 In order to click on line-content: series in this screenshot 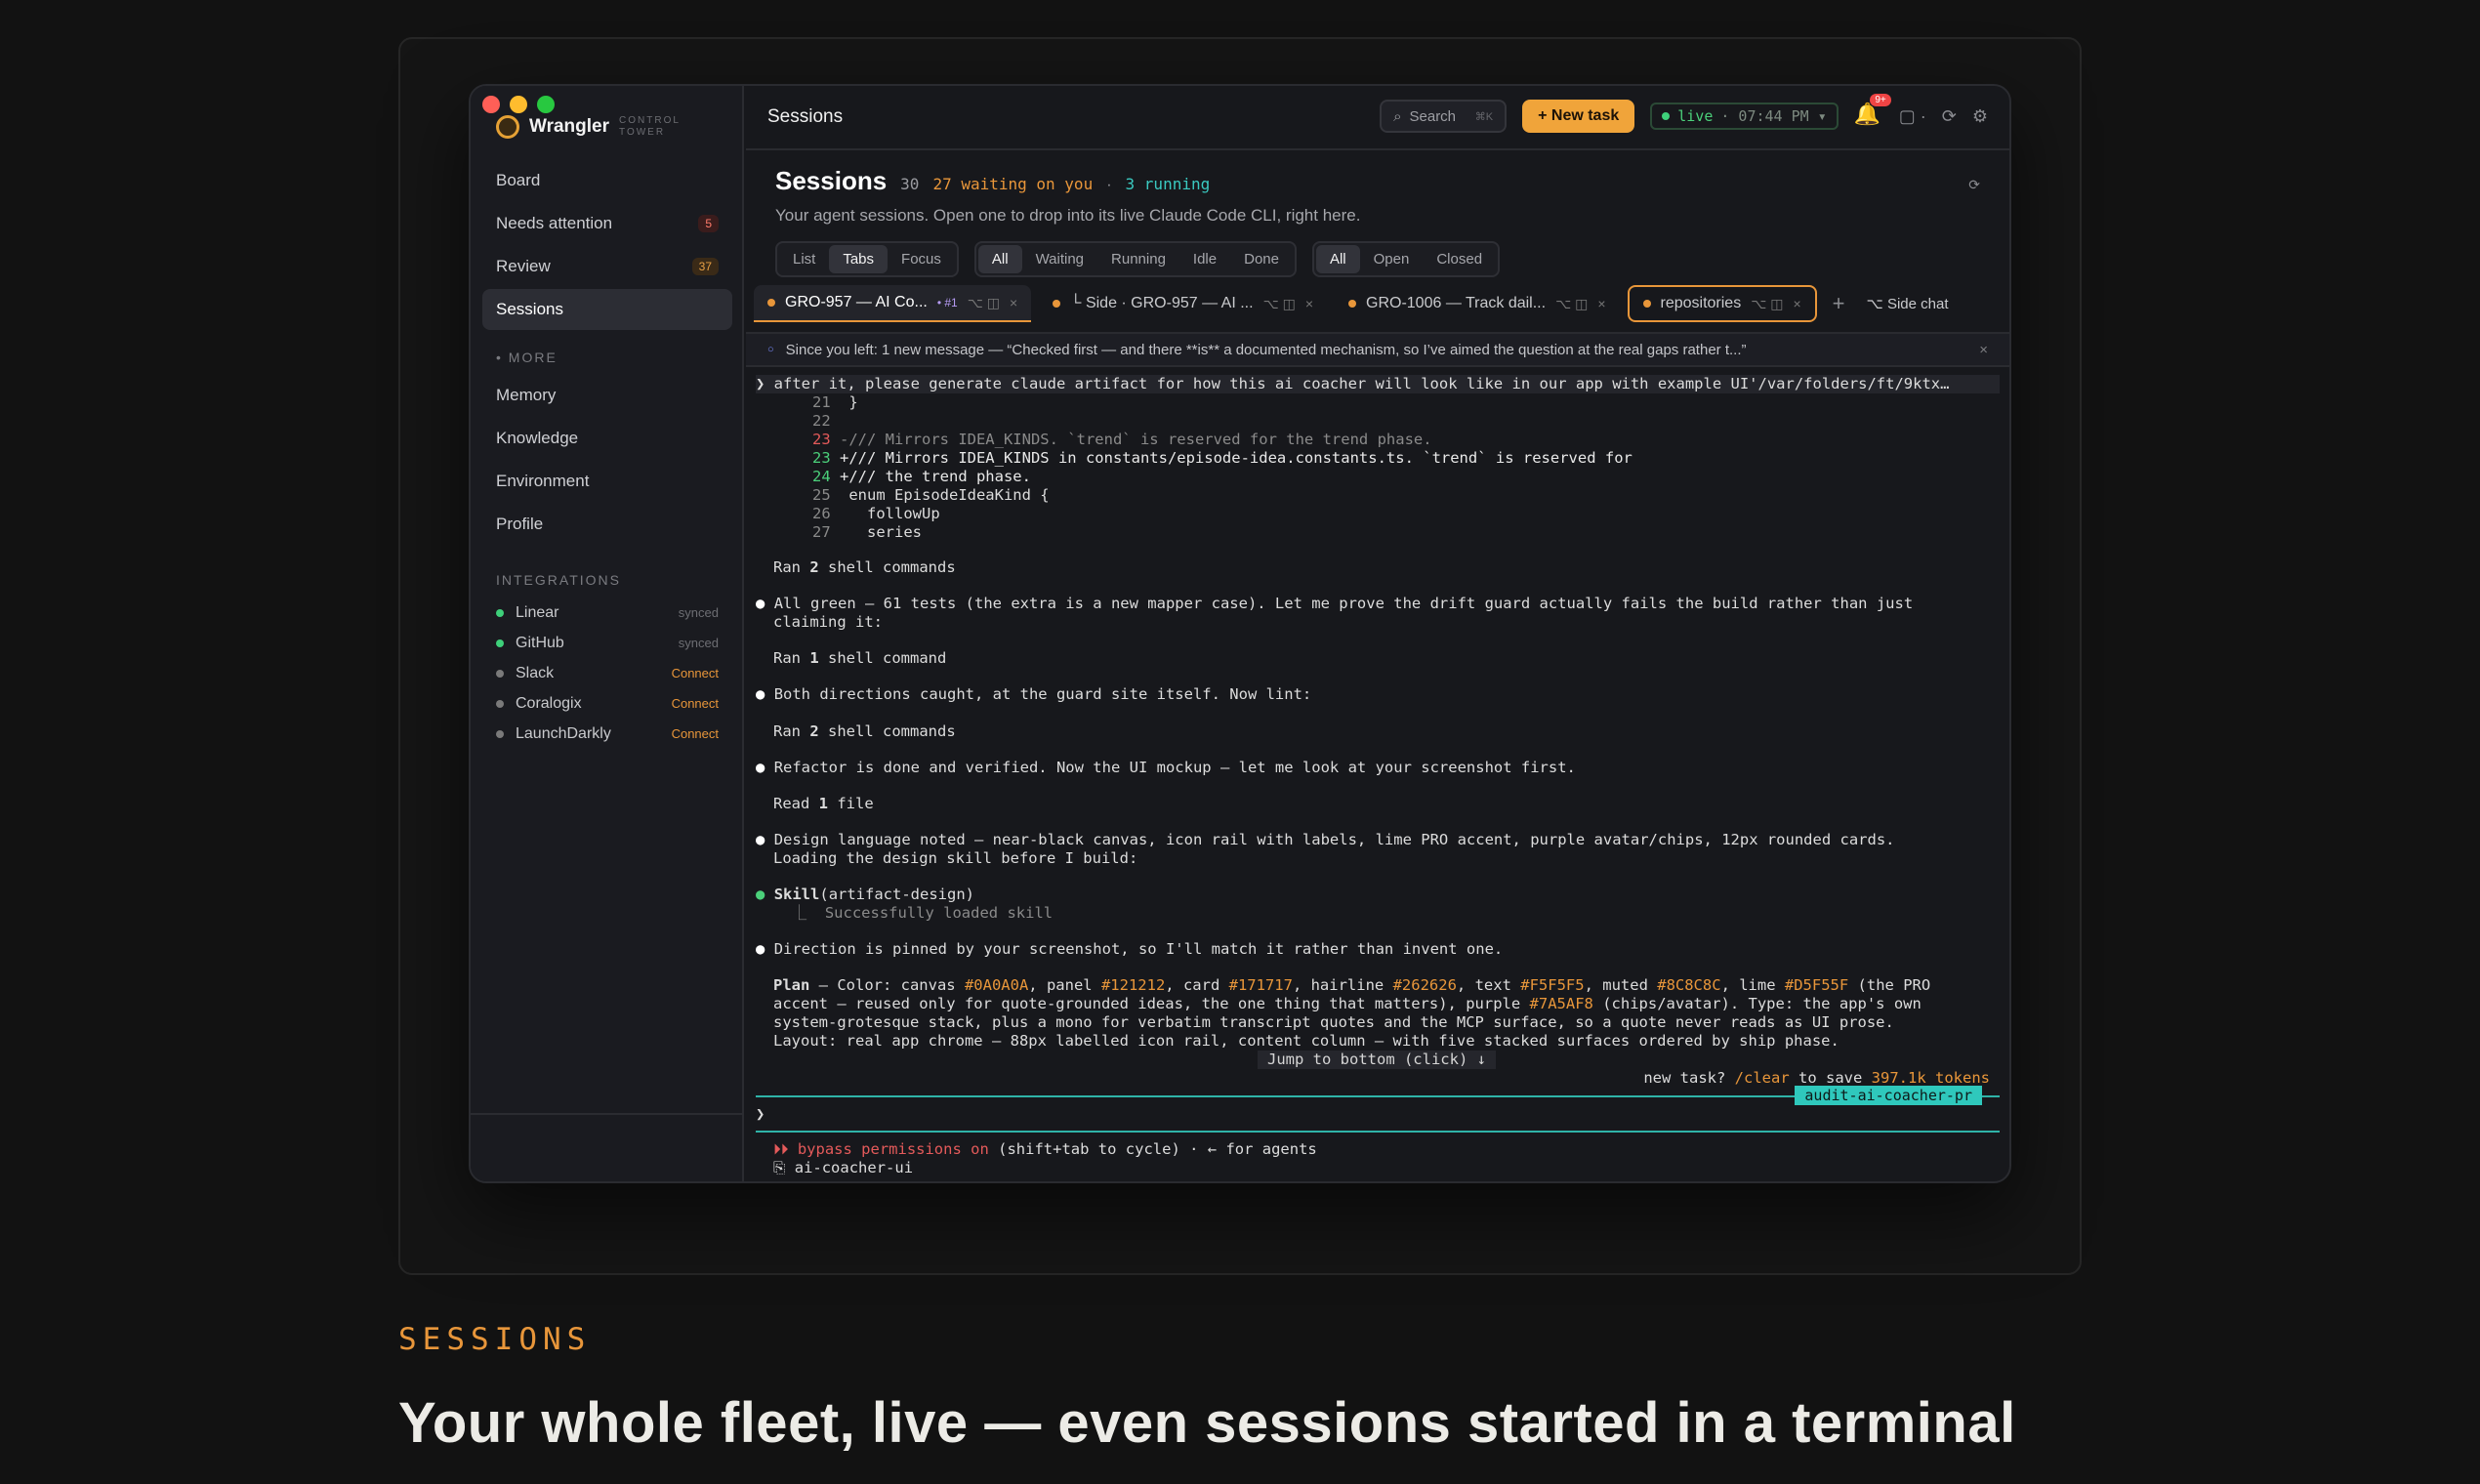, I will do `click(881, 532)`.